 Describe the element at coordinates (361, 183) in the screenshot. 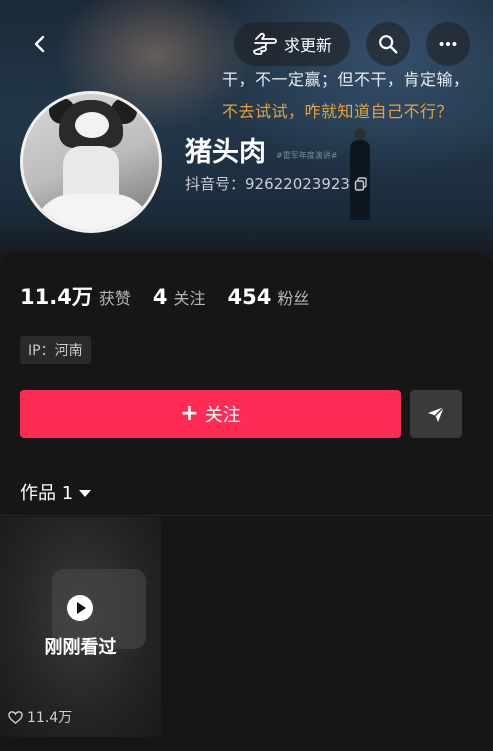

I see `copy-icon` at that location.